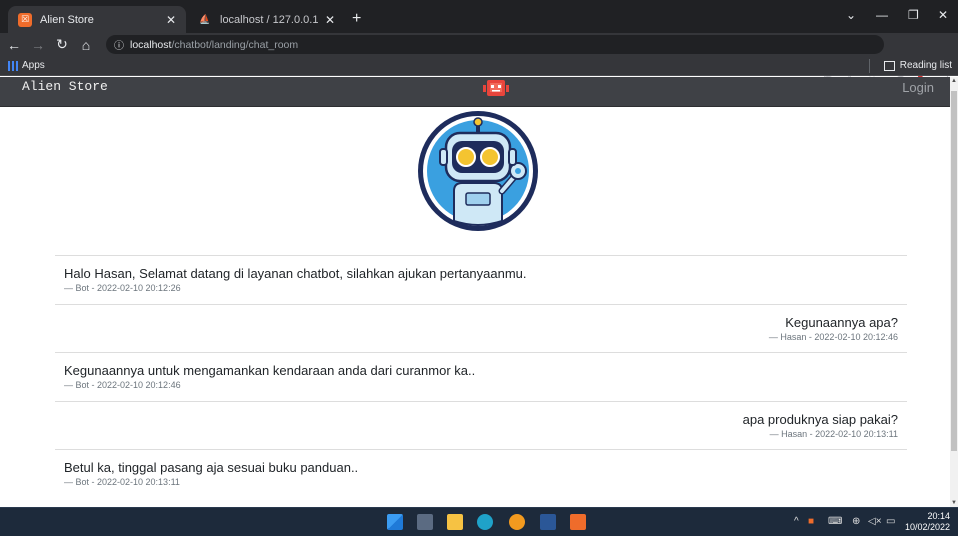  I want to click on file-explorer-icon, so click(455, 522).